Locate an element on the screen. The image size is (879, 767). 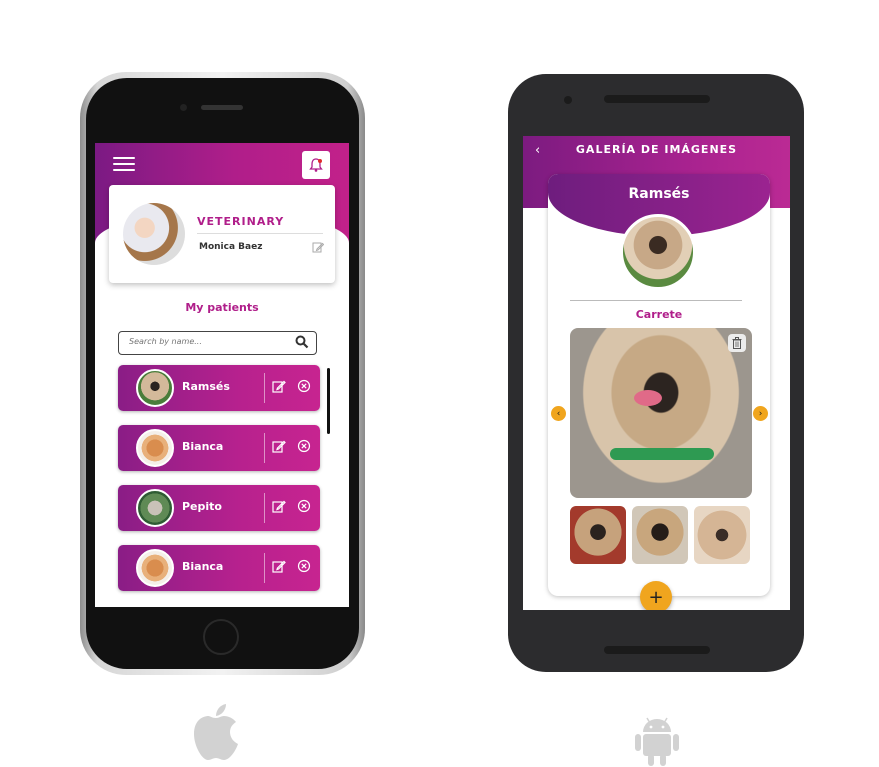
main-photo is located at coordinates (661, 413).